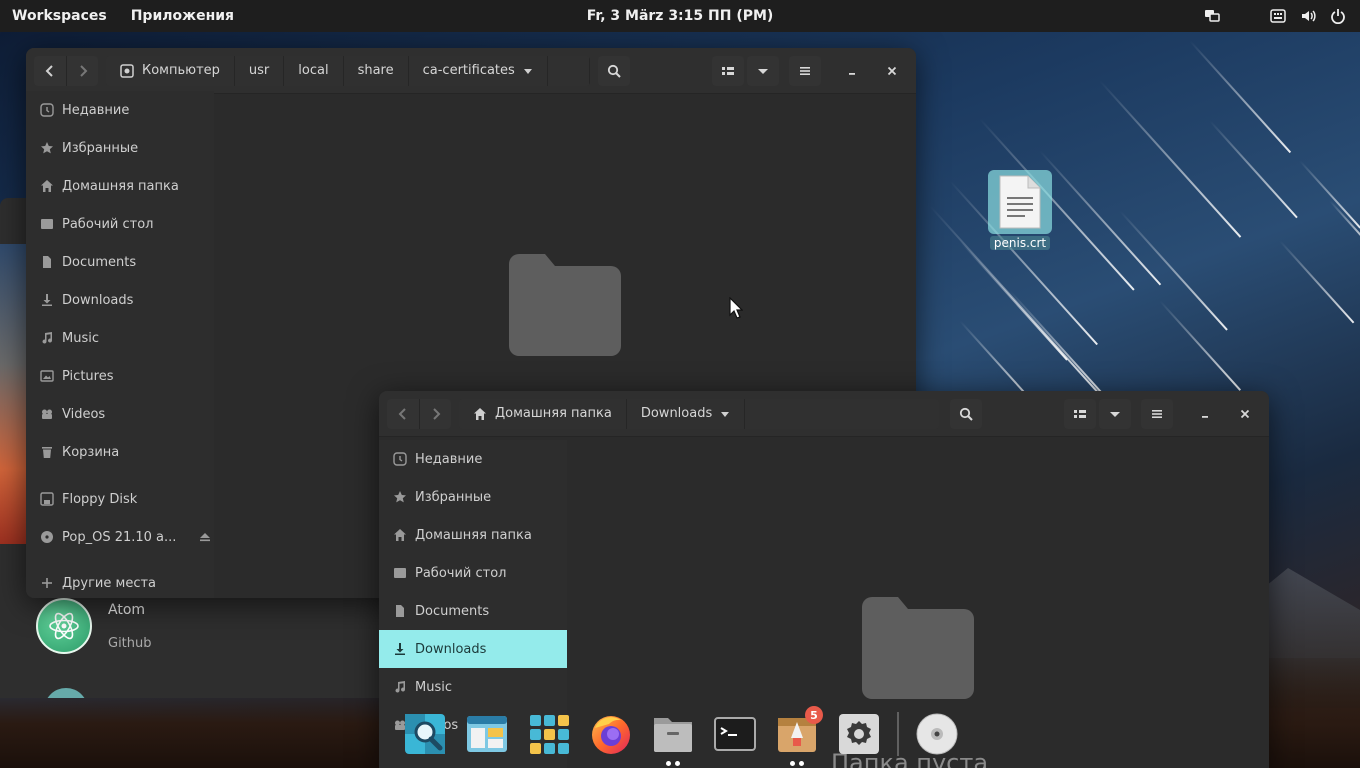 Image resolution: width=1360 pixels, height=768 pixels. I want to click on chevron-right-icon, so click(83, 70).